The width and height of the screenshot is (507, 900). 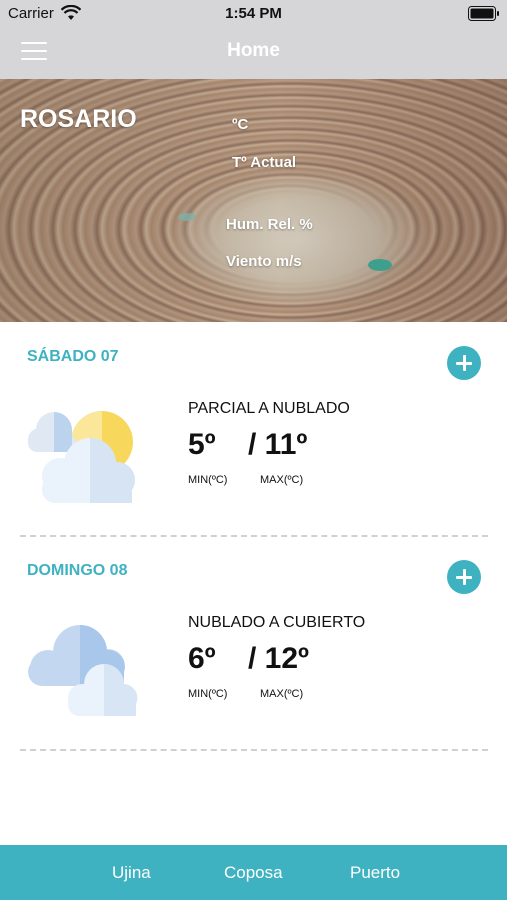 I want to click on max-temperature: / 11º, so click(x=278, y=444).